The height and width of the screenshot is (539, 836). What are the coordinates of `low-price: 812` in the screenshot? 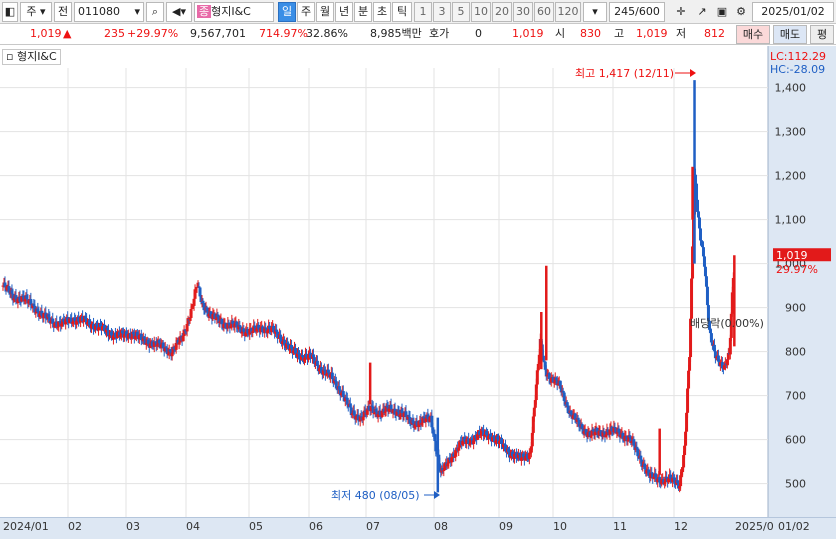 It's located at (714, 33).